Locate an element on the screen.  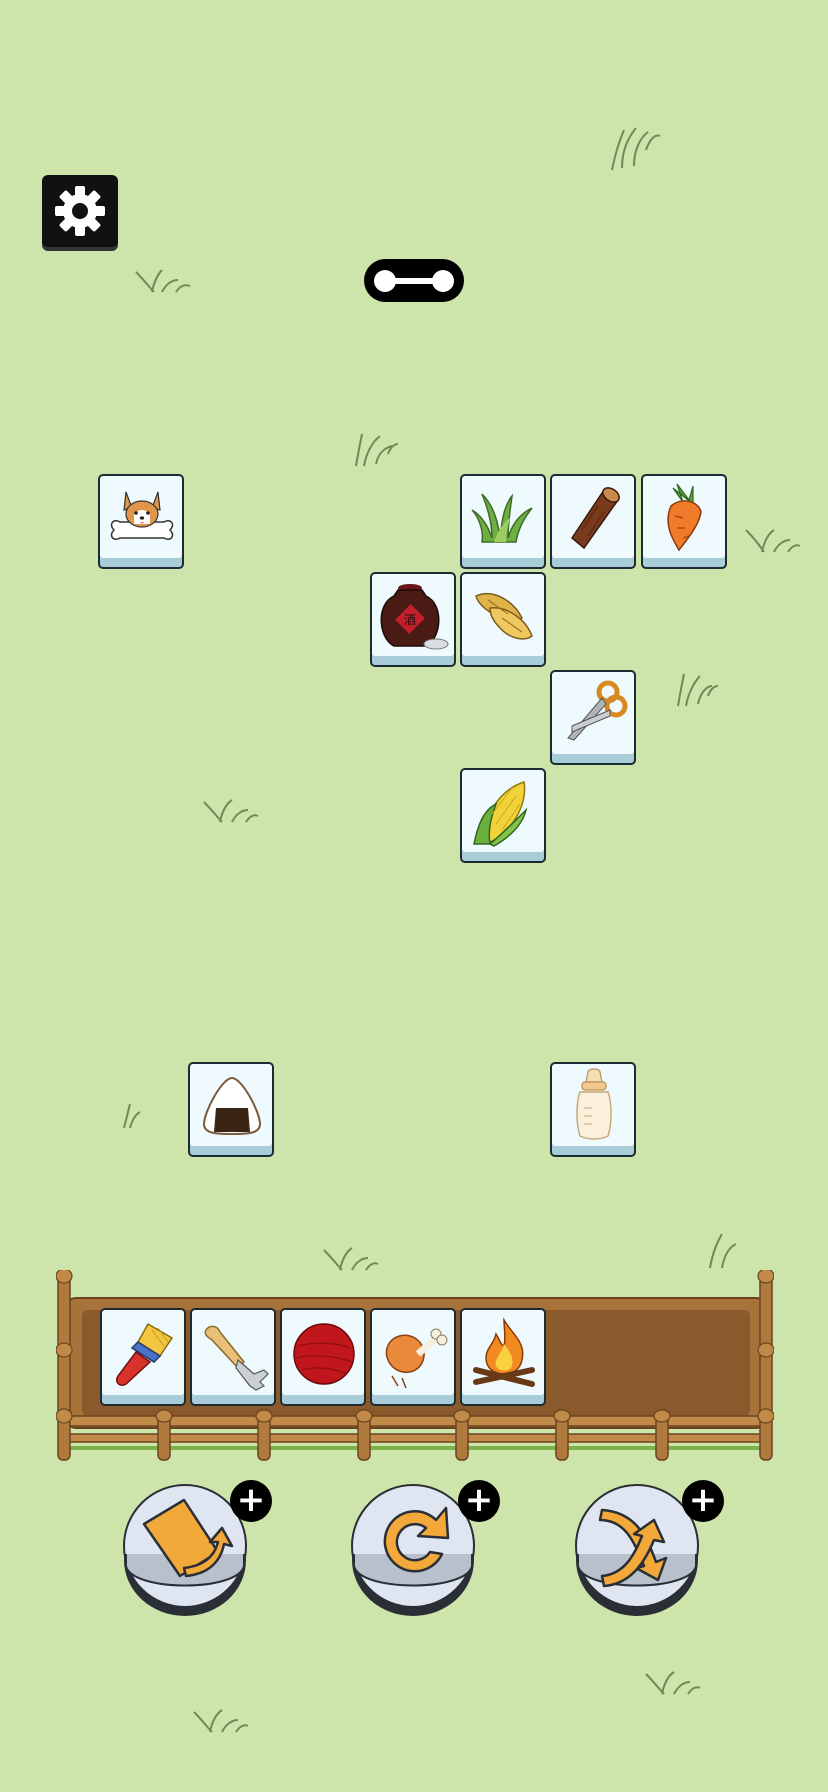
tile-scissors is located at coordinates (593, 717).